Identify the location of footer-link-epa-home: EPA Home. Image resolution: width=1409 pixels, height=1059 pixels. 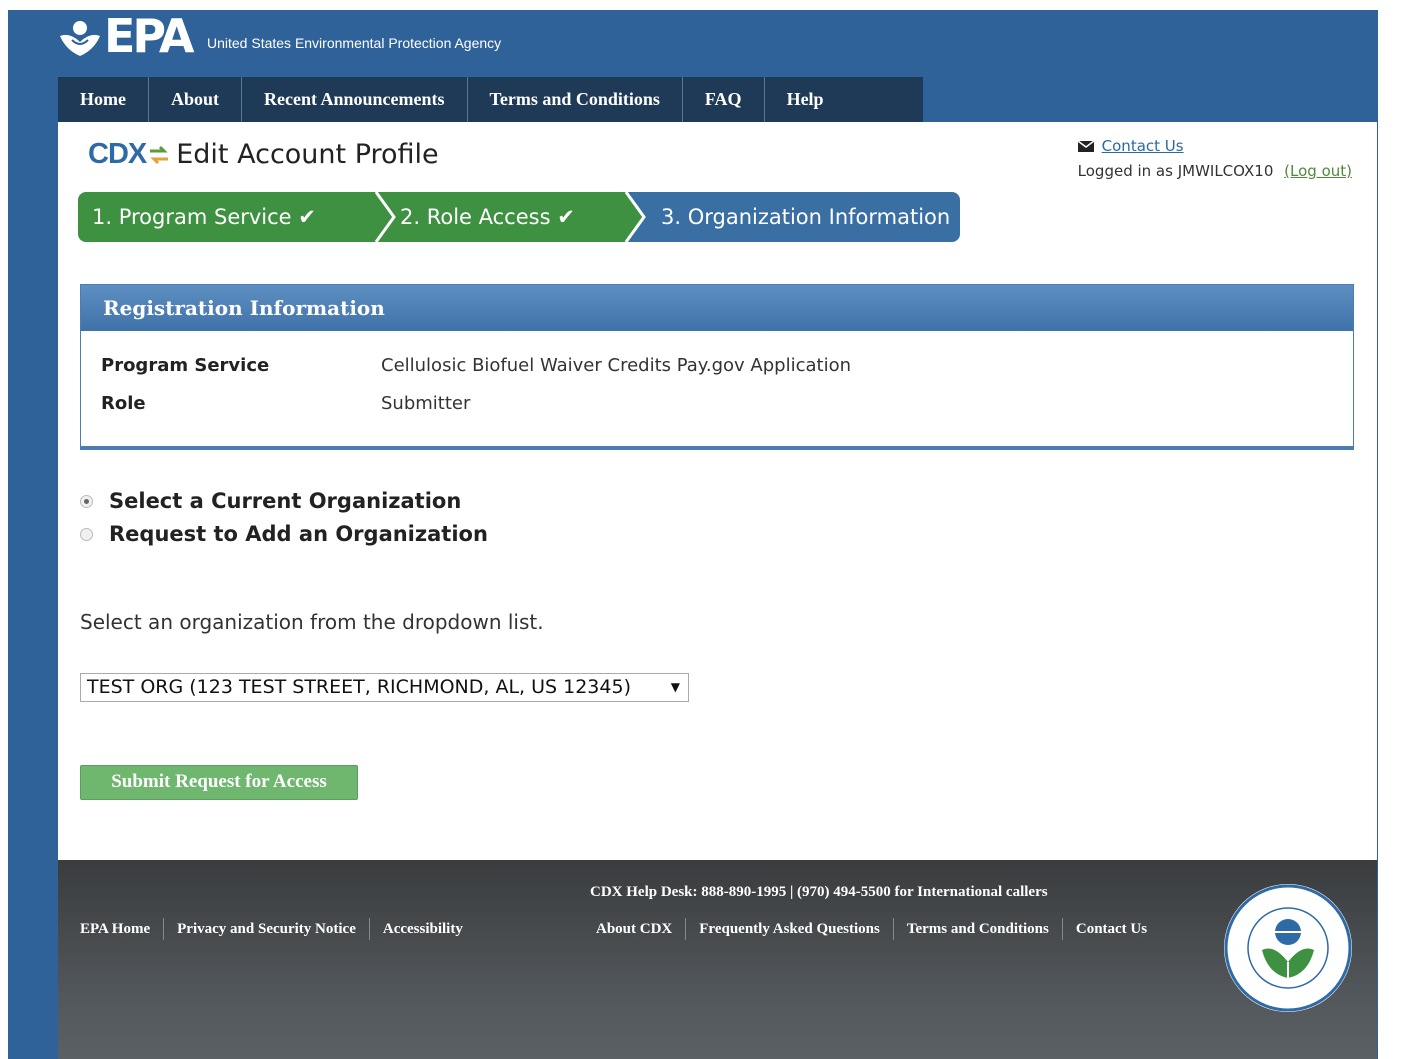
(115, 929).